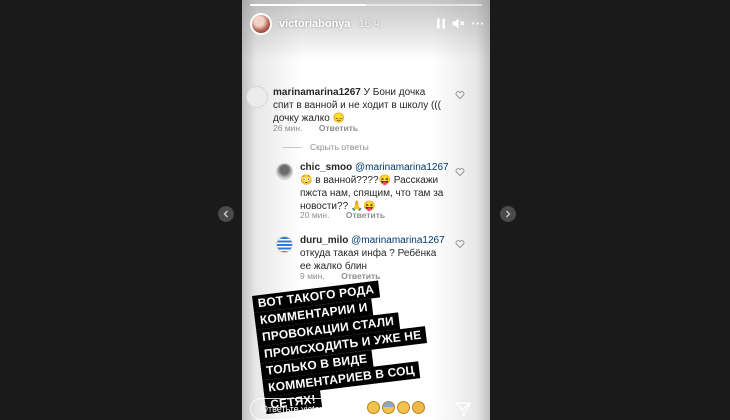  Describe the element at coordinates (324, 240) in the screenshot. I see `reply-username: duru_milo` at that location.